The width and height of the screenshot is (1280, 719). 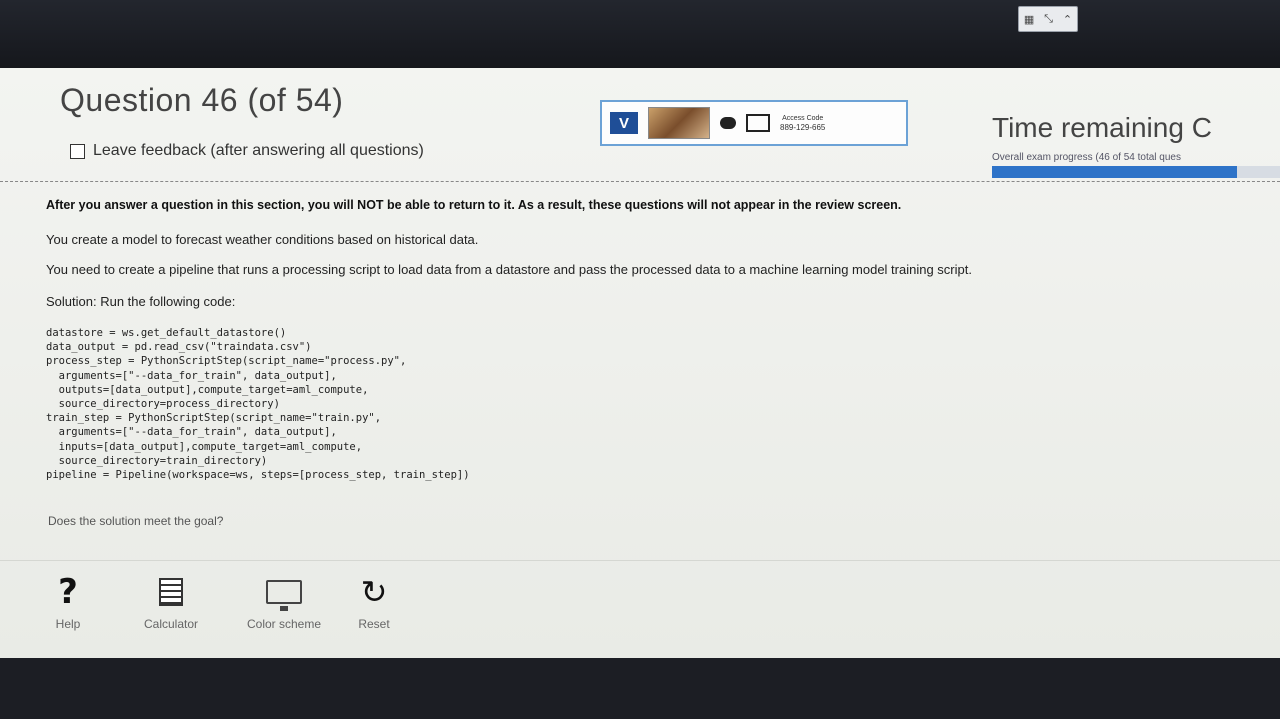 I want to click on toolbar-divider, so click(x=640, y=560).